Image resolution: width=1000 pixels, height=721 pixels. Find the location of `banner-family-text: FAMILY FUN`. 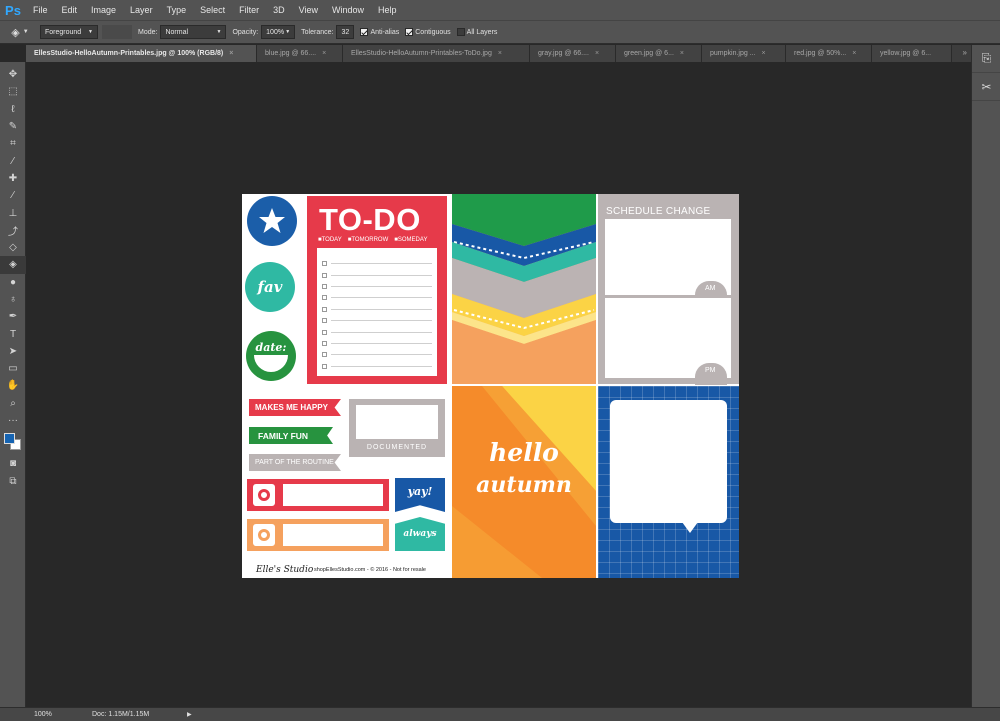

banner-family-text: FAMILY FUN is located at coordinates (283, 435).